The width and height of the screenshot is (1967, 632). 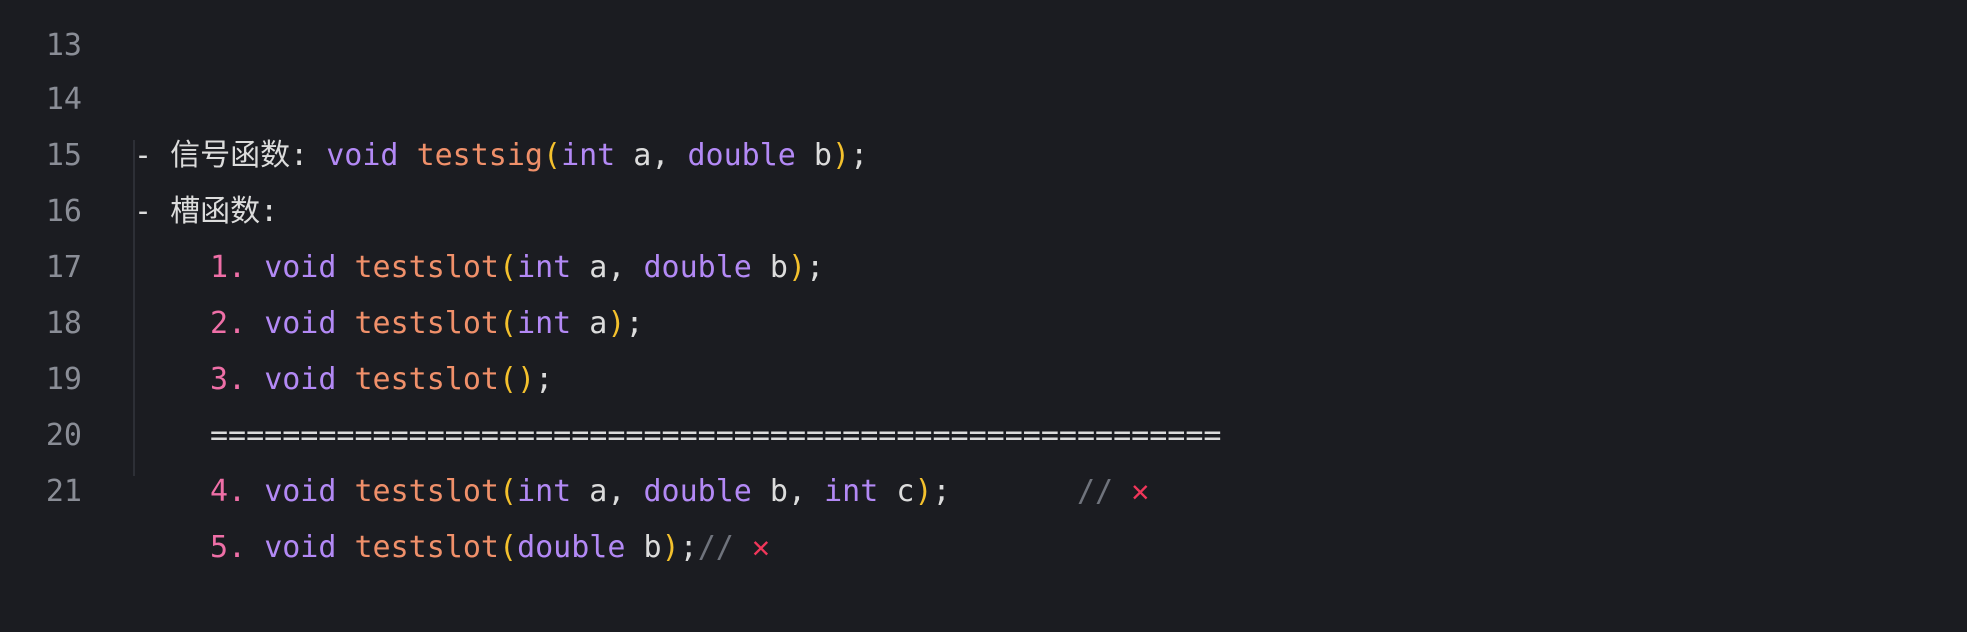 What do you see at coordinates (896, 491) in the screenshot?
I see `param: c` at bounding box center [896, 491].